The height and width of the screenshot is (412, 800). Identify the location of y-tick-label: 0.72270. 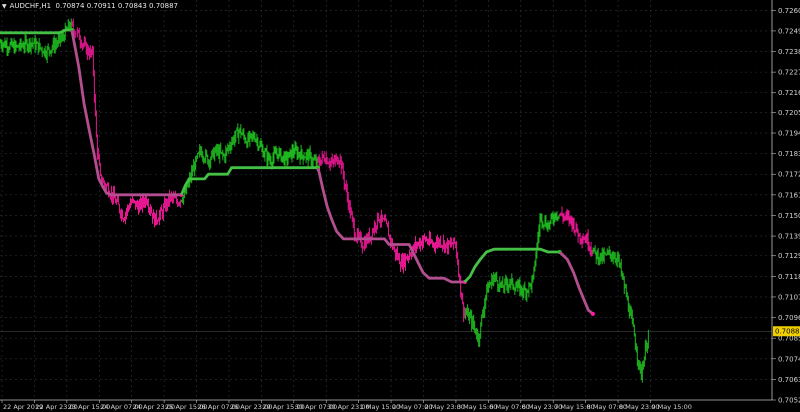
(789, 73).